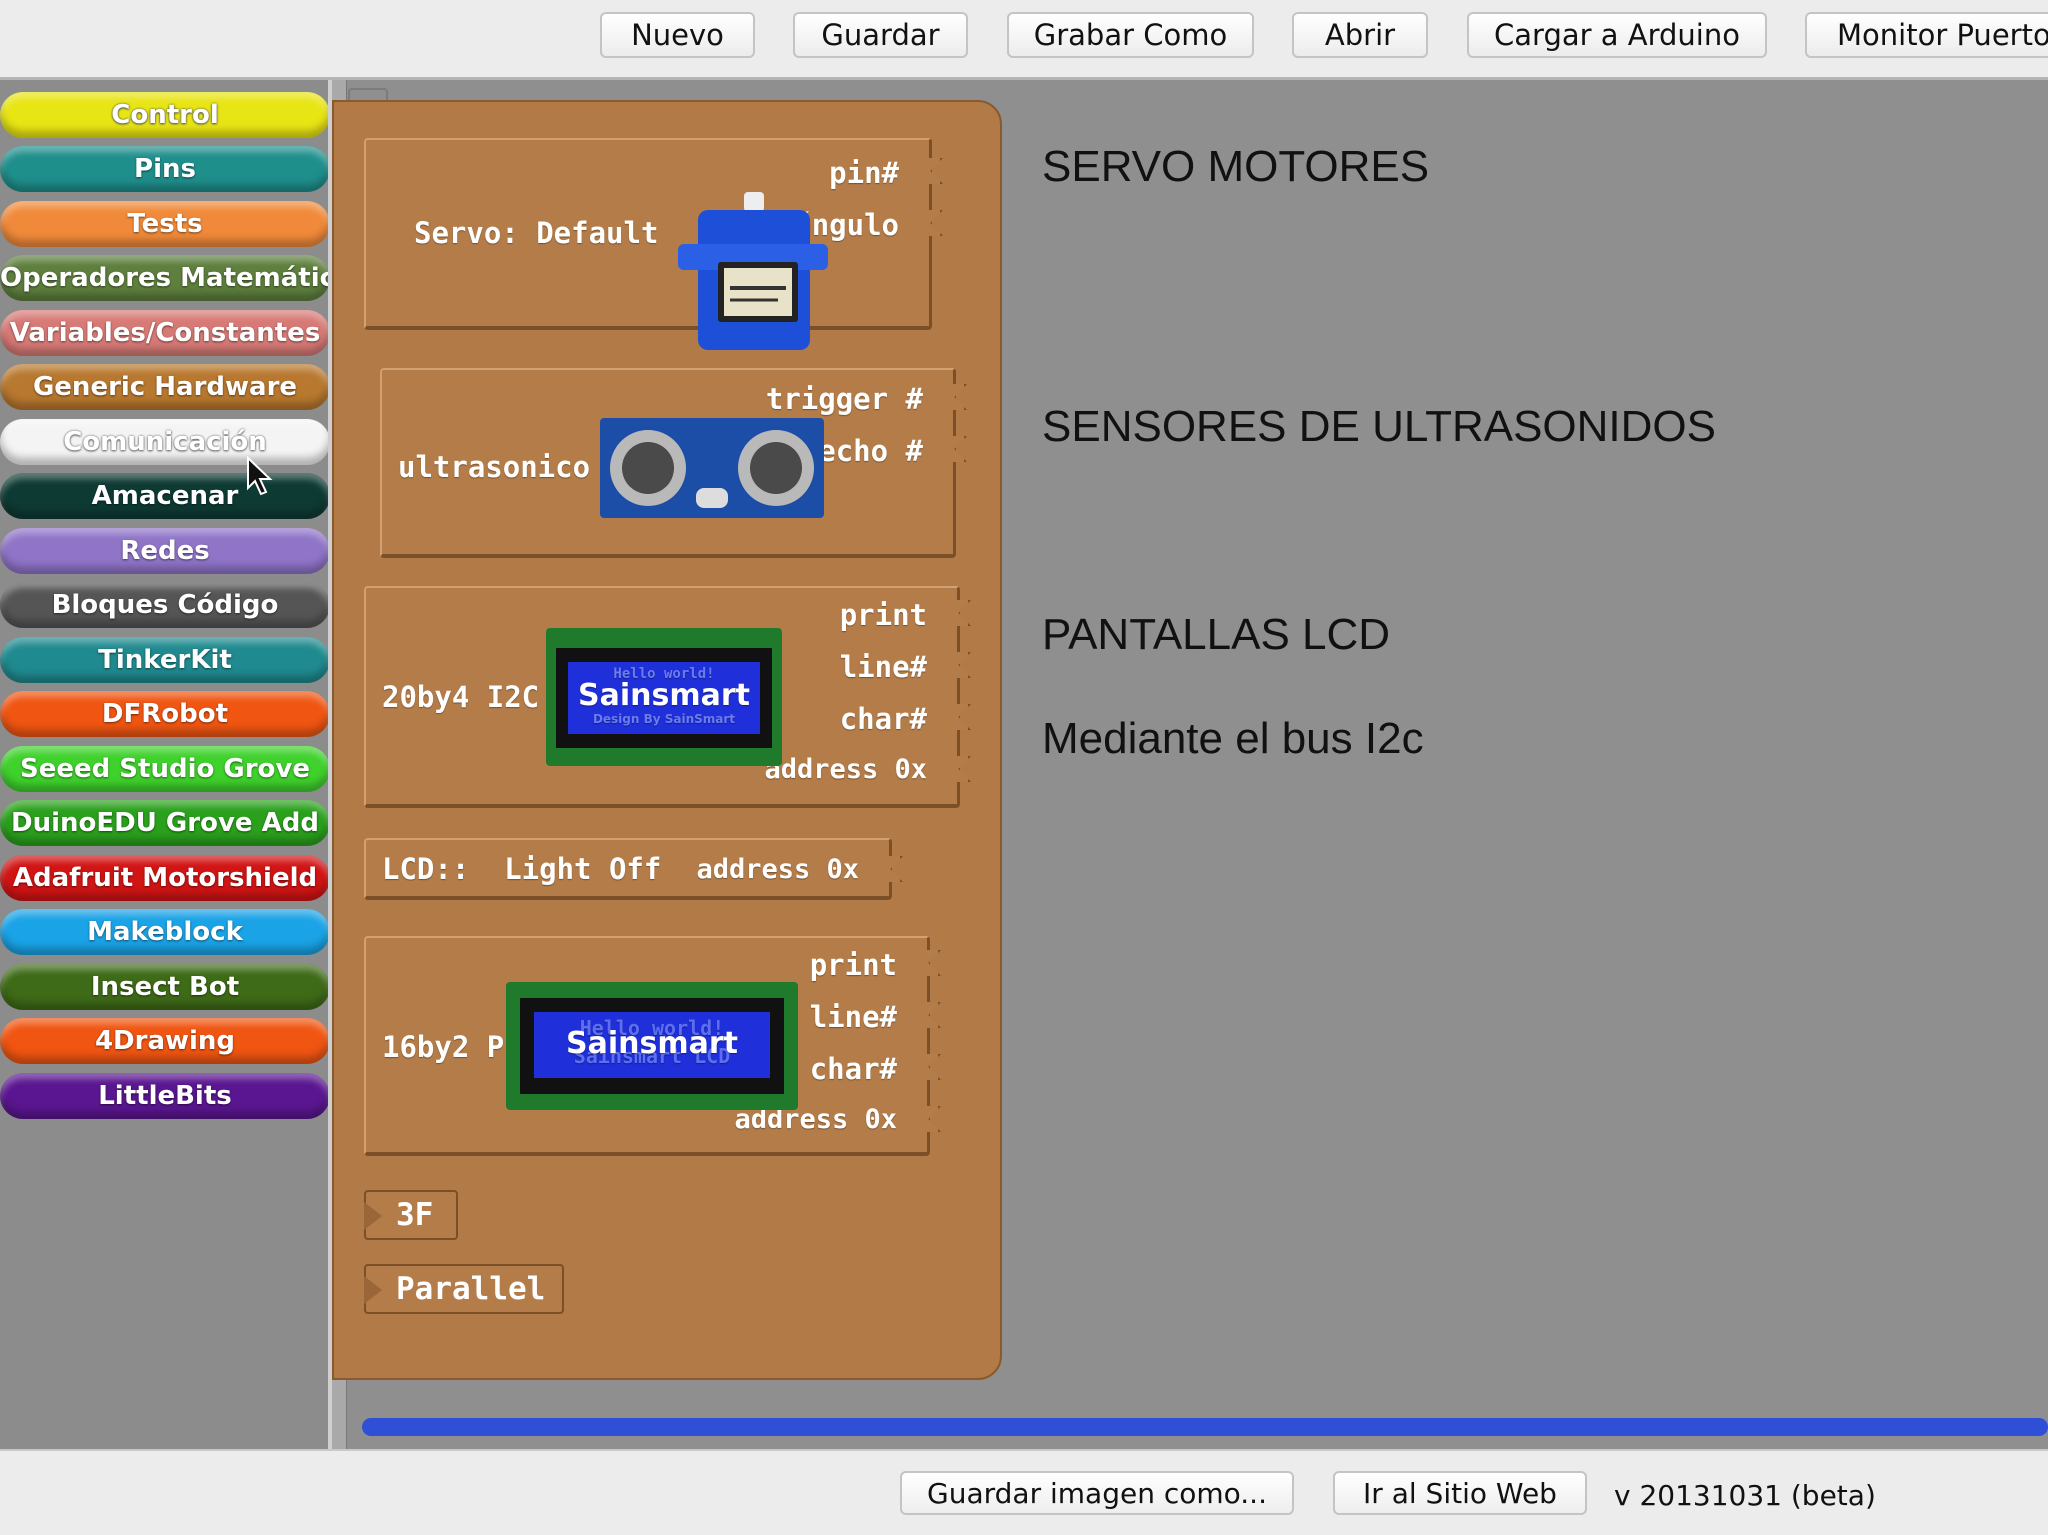  I want to click on lcd-20by4-title: 20by4 I2C, so click(461, 697).